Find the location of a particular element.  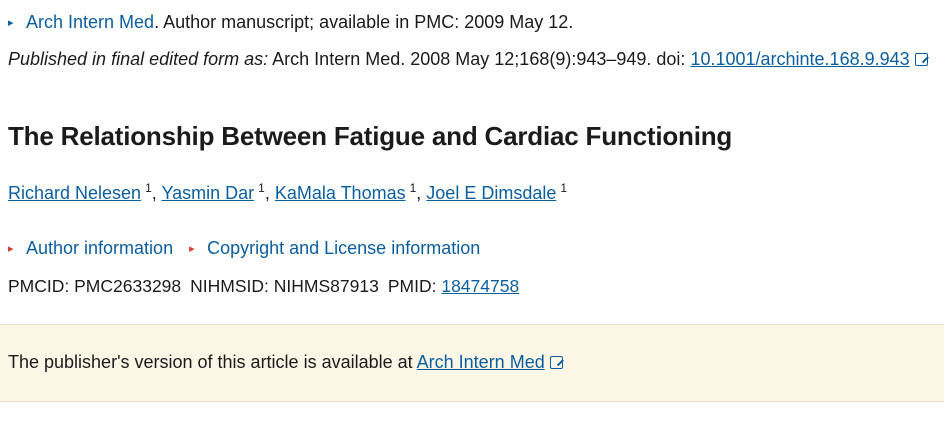

pmcid-value: PMC2633298 is located at coordinates (128, 286).